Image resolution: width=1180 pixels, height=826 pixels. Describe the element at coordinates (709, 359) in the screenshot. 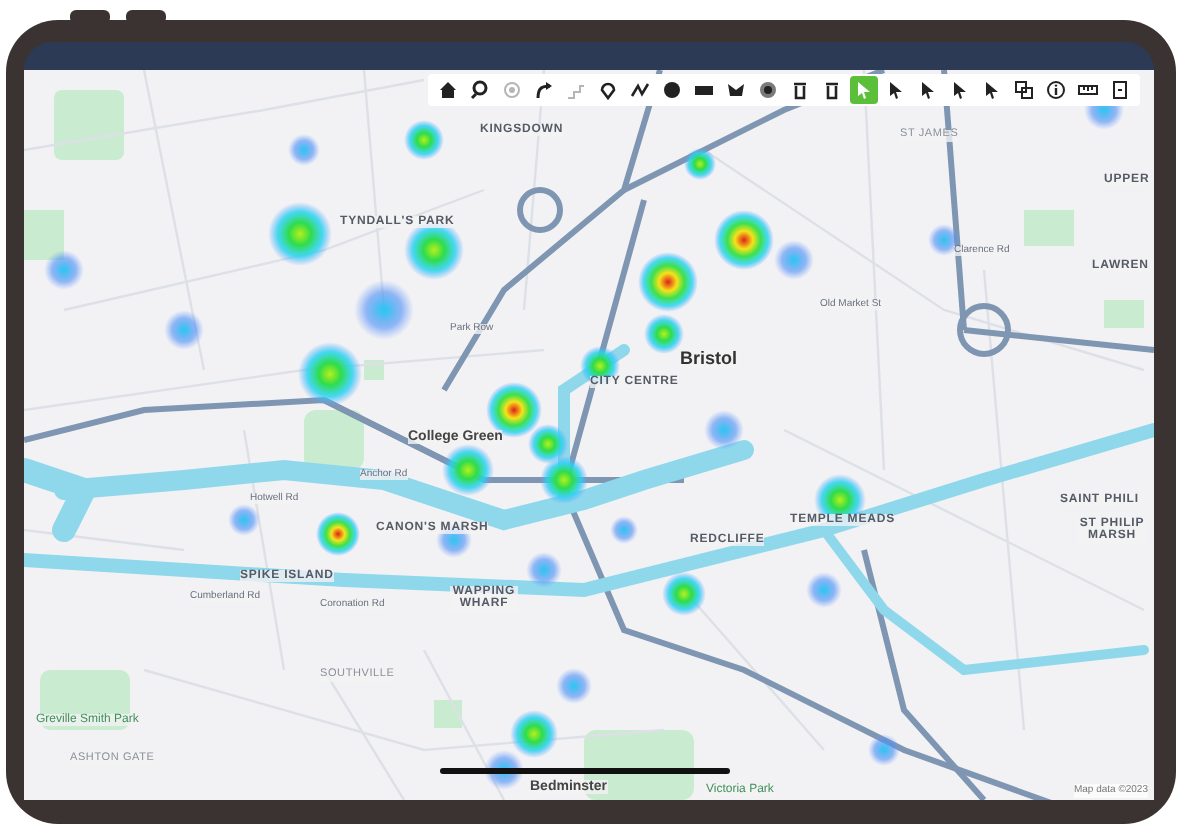

I see `city-label: Bristol` at that location.